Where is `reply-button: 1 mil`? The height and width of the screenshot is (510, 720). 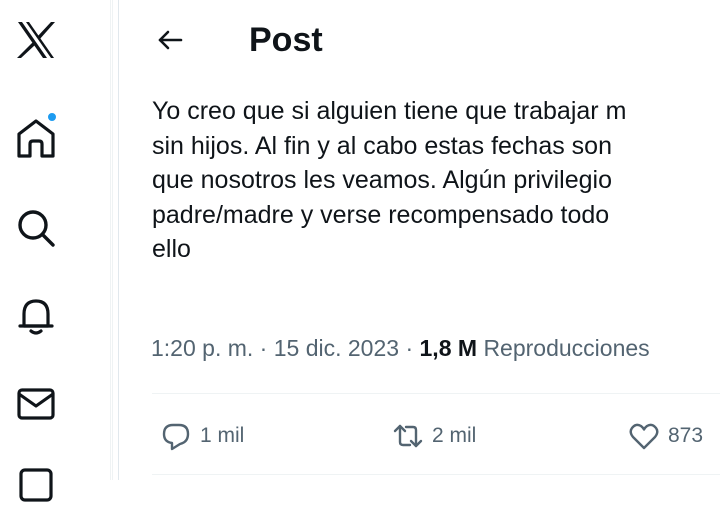 reply-button: 1 mil is located at coordinates (202, 436).